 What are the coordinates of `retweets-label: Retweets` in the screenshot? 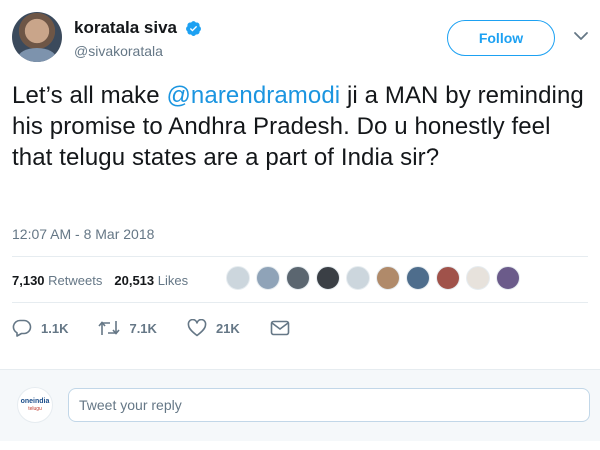 It's located at (75, 280).